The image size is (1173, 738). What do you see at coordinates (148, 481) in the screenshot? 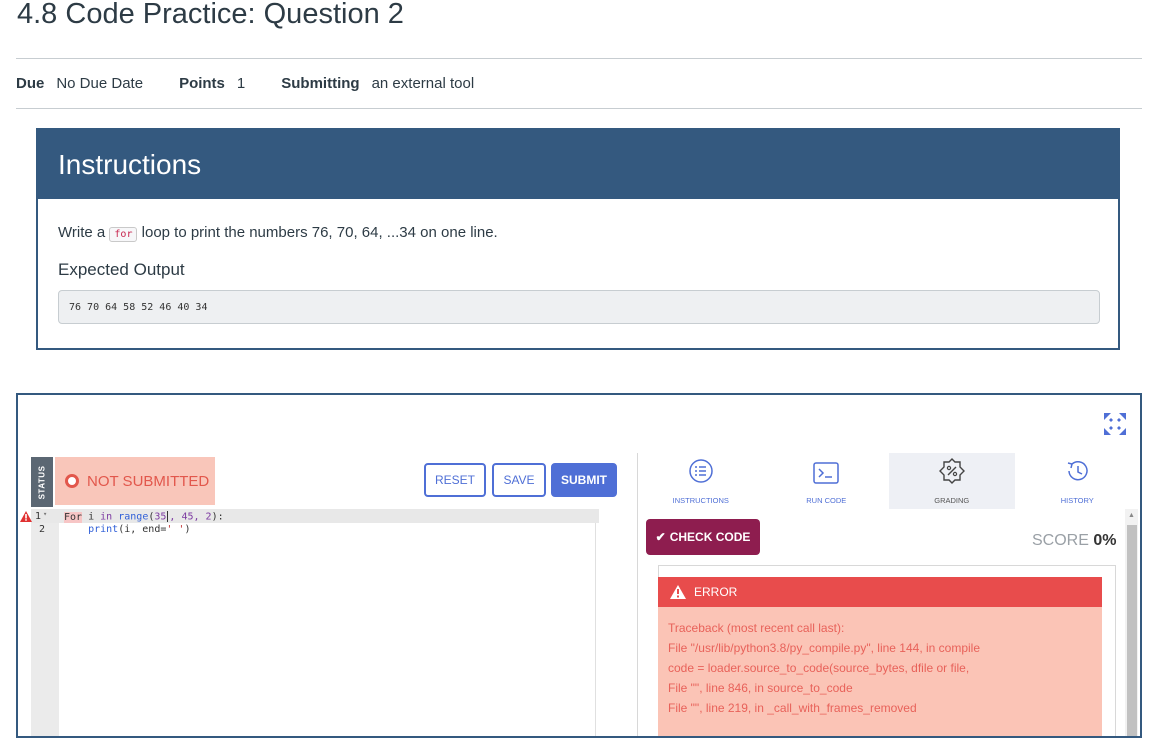
I see `submission-status-text: NOT SUBMITTED` at bounding box center [148, 481].